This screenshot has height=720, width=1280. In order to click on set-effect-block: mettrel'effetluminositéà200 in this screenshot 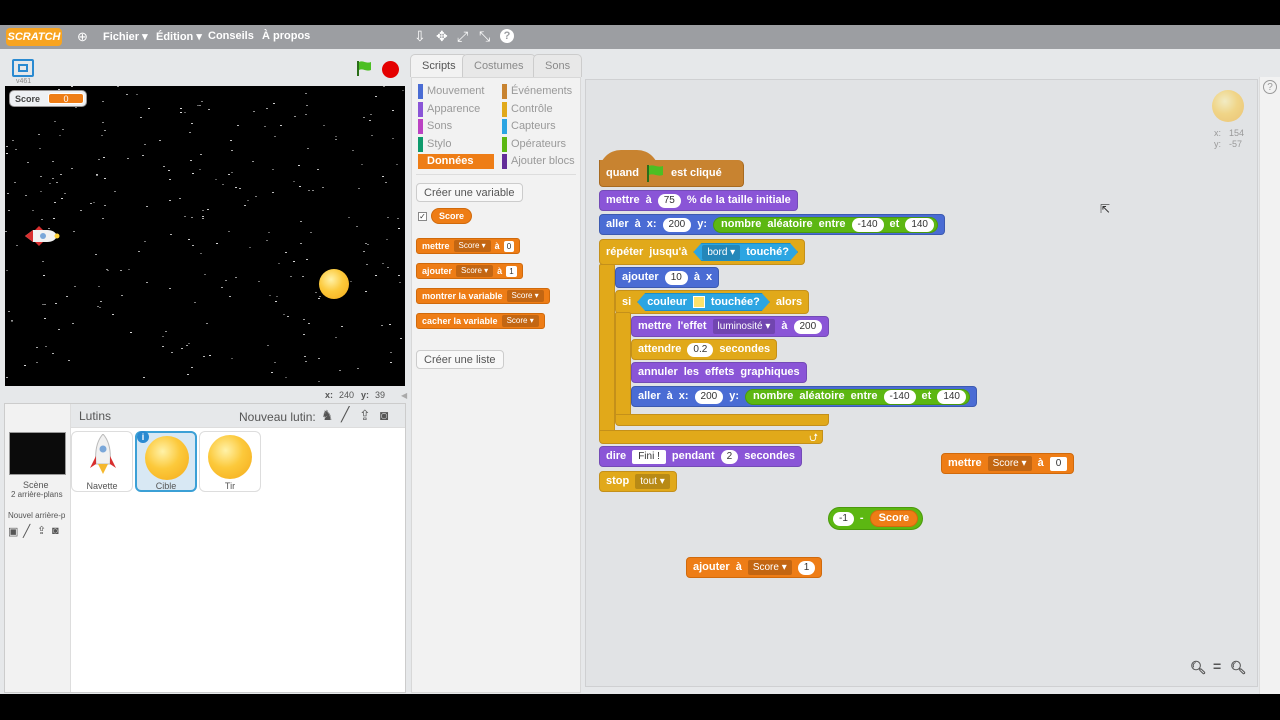, I will do `click(730, 326)`.